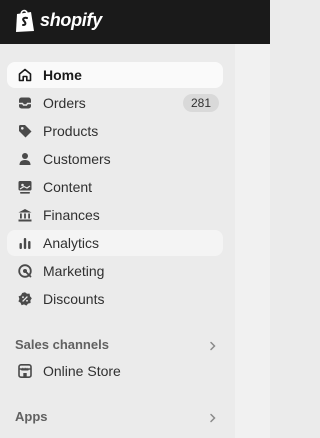 The width and height of the screenshot is (320, 438). Describe the element at coordinates (71, 131) in the screenshot. I see `sidebar-item-label: Products` at that location.